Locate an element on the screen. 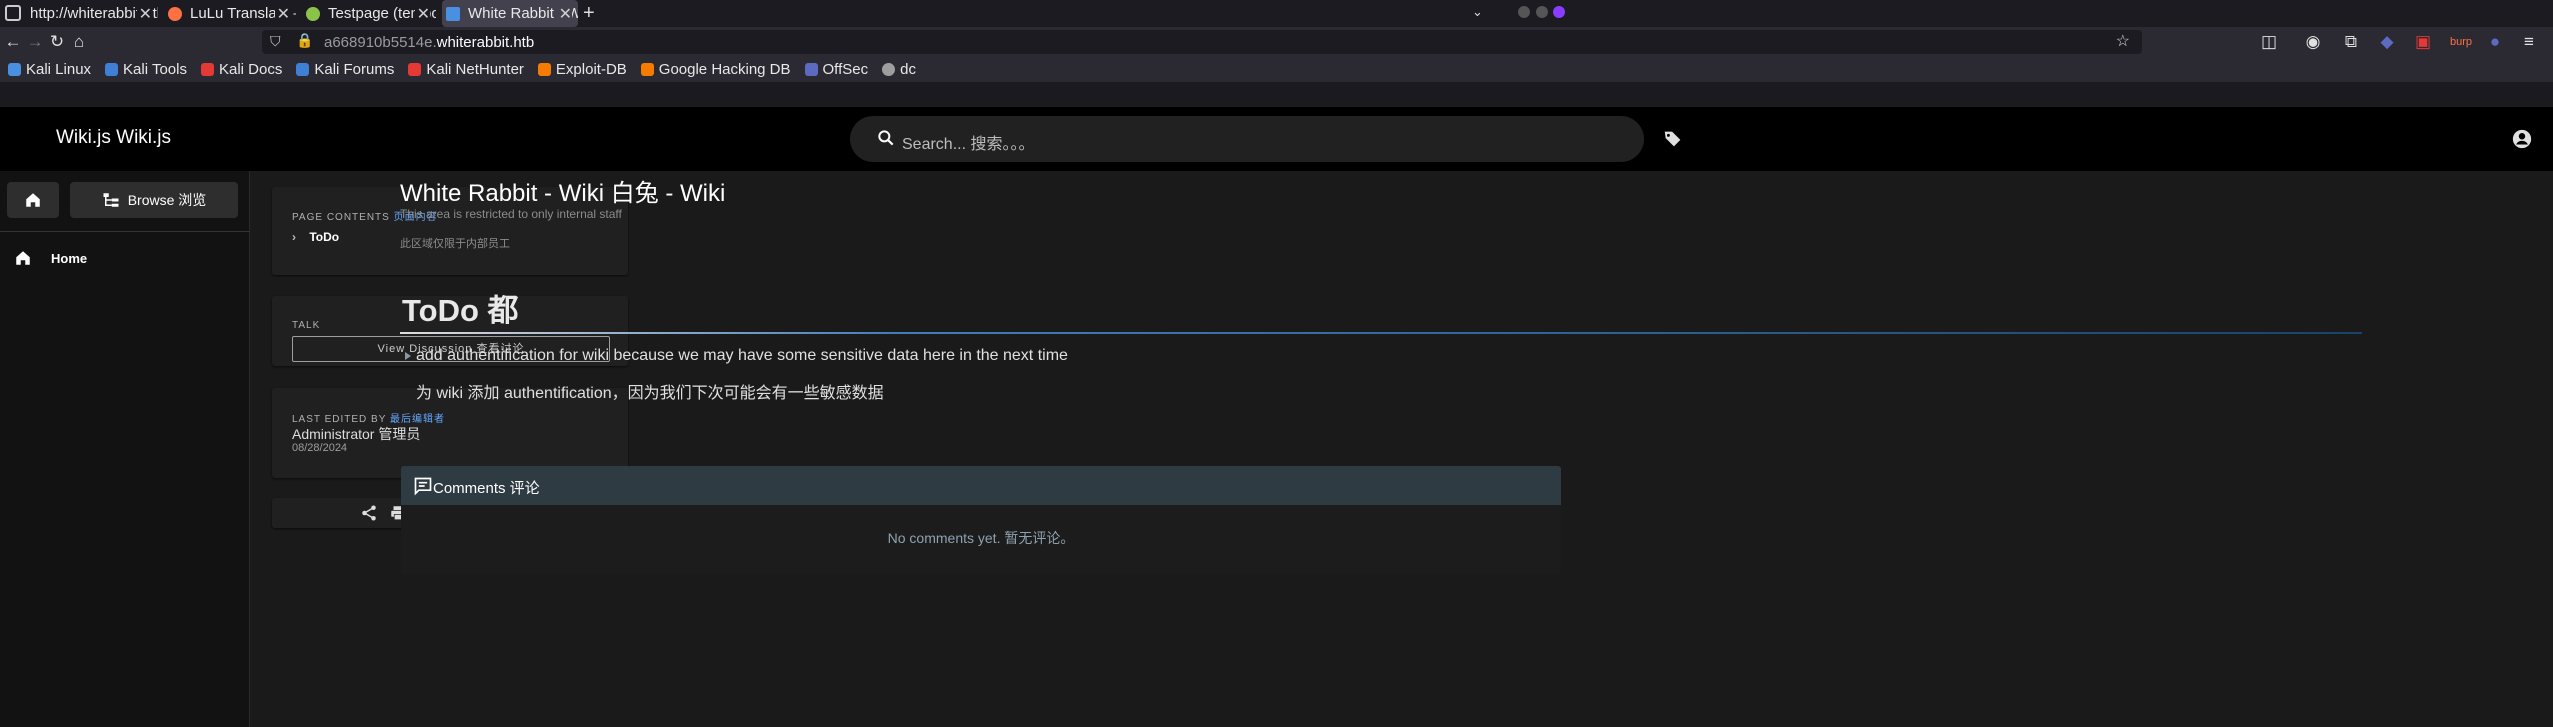  bookmark-label: OffSec is located at coordinates (845, 69).